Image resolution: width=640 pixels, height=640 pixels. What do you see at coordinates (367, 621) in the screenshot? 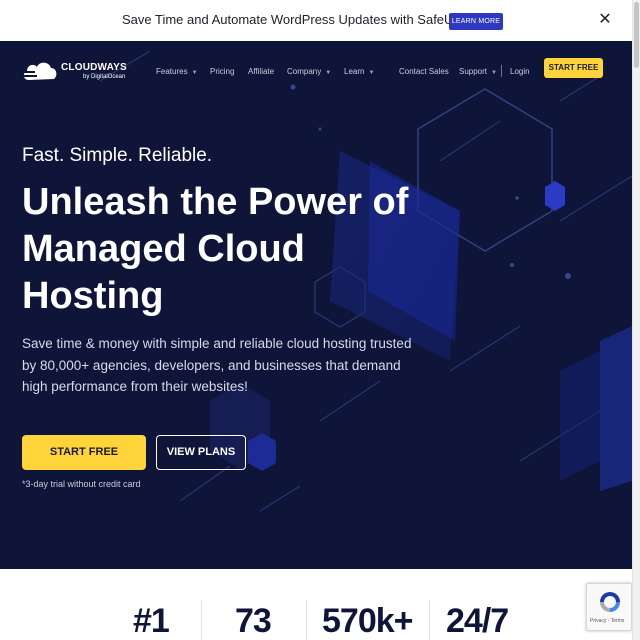
I see `stat-value: 570k+` at bounding box center [367, 621].